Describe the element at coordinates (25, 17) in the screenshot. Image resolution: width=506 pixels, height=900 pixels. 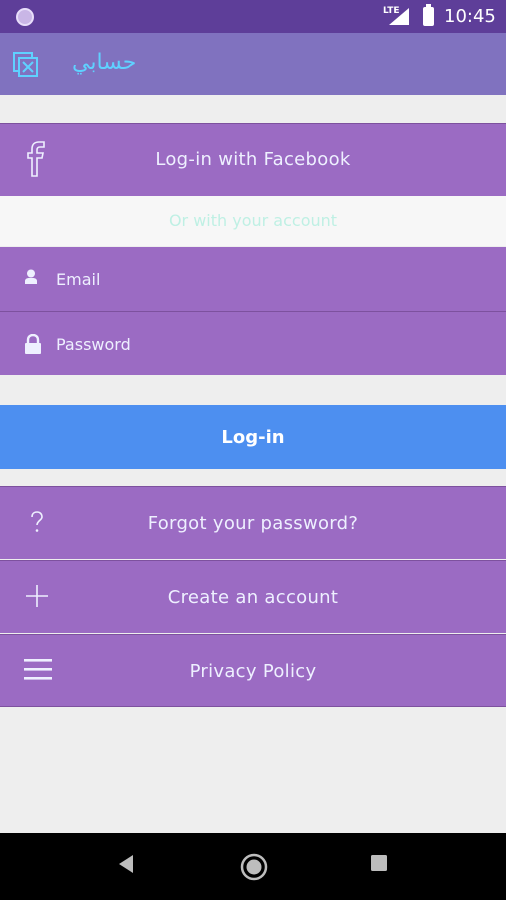
I see `notification-dot-icon` at that location.